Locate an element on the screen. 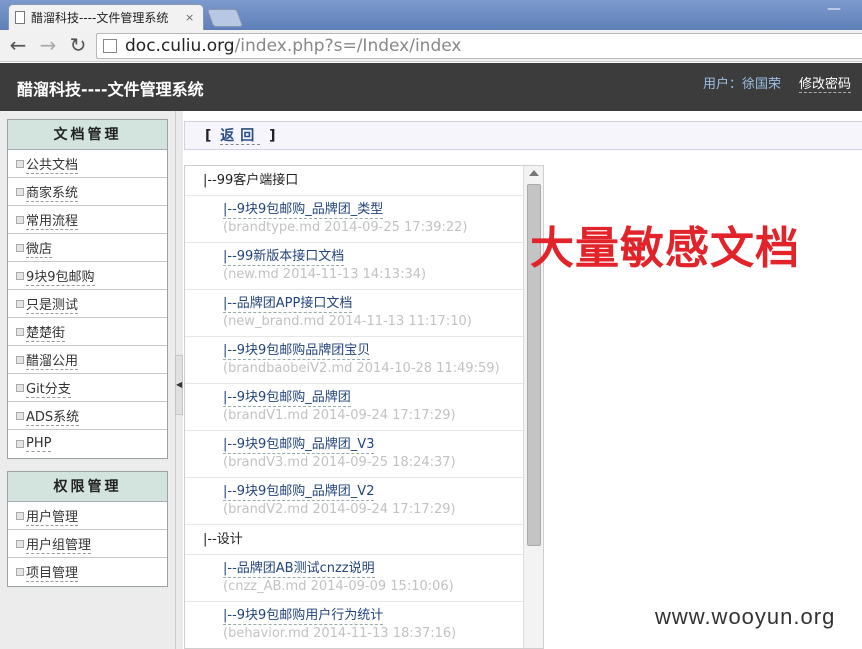 Image resolution: width=862 pixels, height=649 pixels. back-arrow-icon: ← is located at coordinates (18, 46).